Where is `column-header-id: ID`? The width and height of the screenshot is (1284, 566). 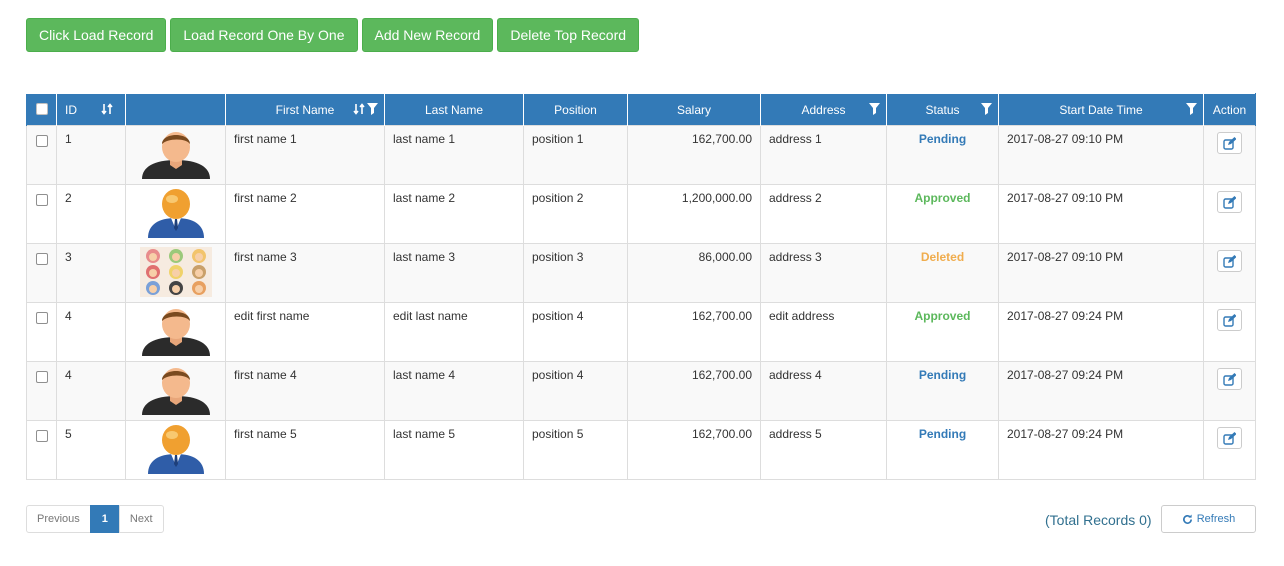 column-header-id: ID is located at coordinates (91, 109).